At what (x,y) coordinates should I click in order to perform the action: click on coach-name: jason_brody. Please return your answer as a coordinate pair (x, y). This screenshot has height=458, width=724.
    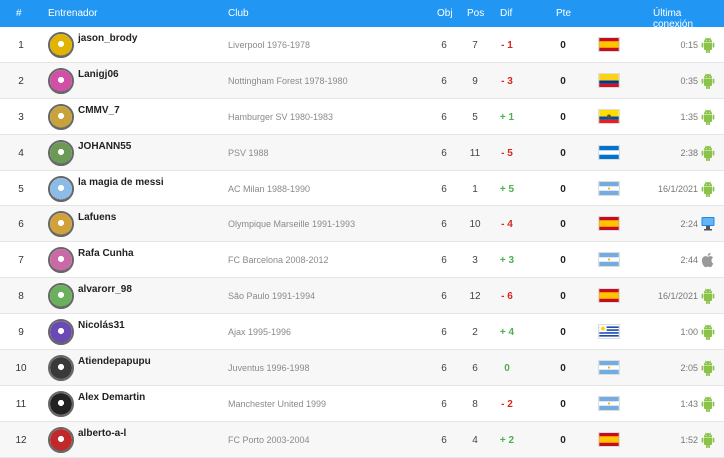
    Looking at the image, I should click on (107, 38).